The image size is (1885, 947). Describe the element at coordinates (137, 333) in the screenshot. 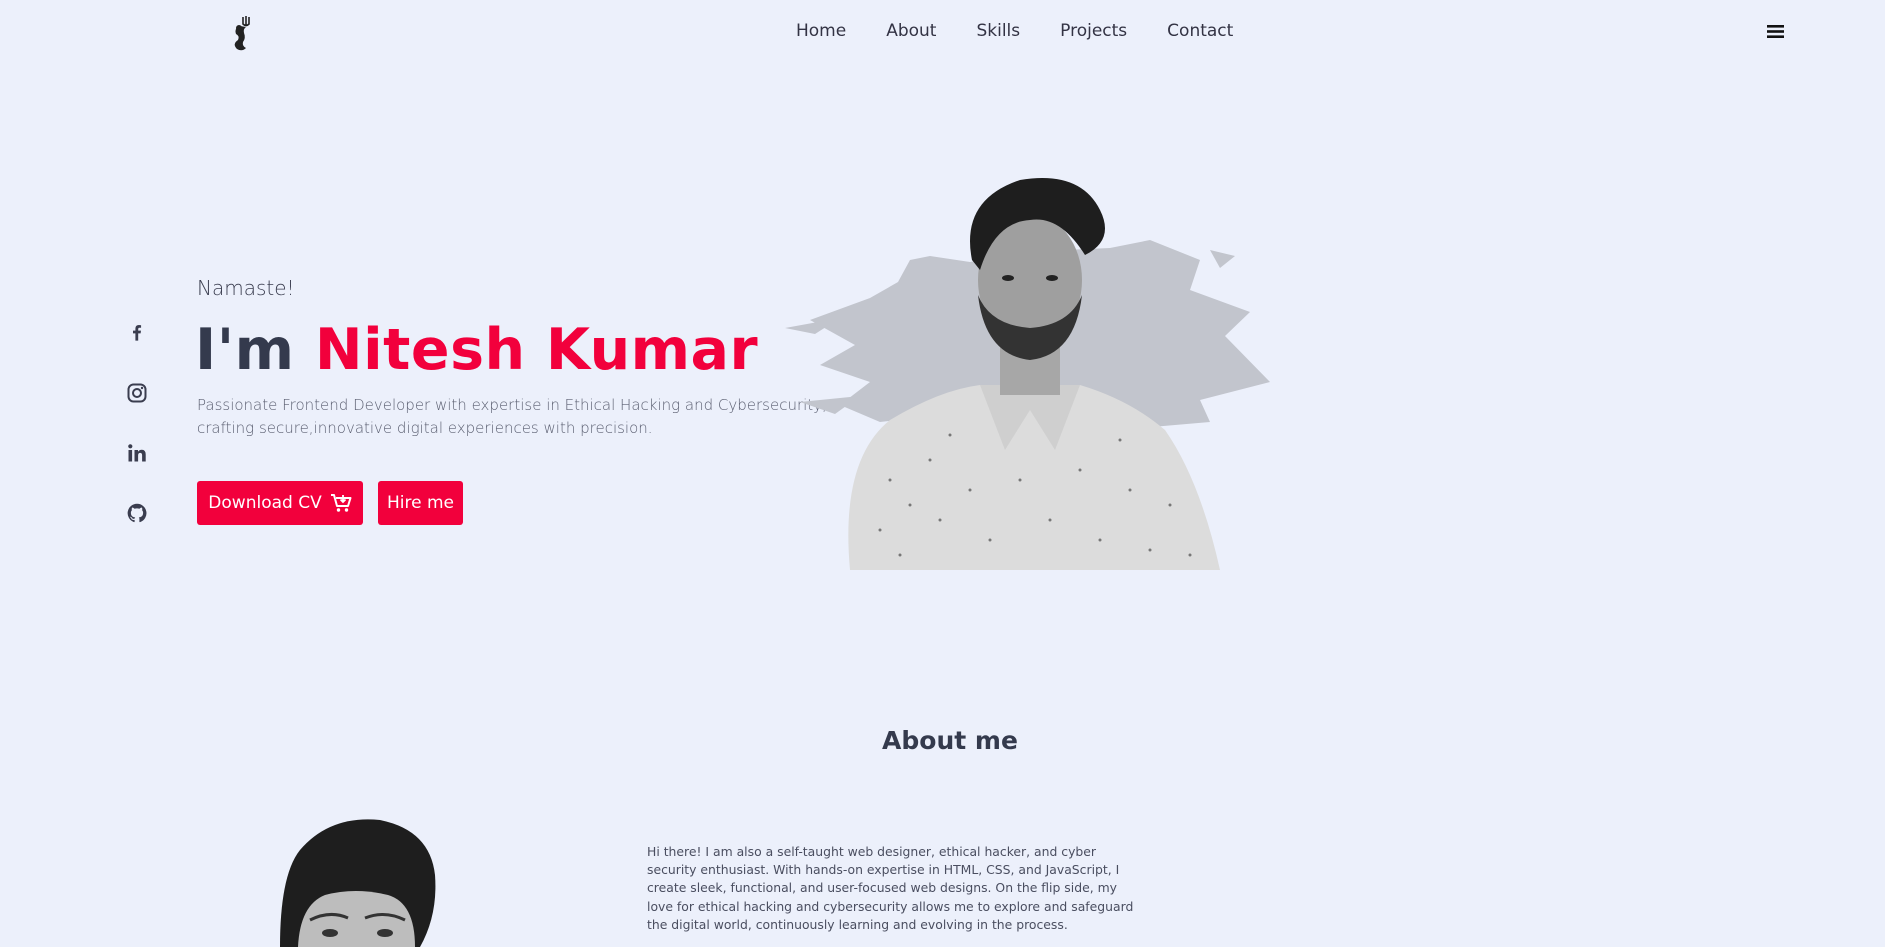

I see `facebook-icon` at that location.